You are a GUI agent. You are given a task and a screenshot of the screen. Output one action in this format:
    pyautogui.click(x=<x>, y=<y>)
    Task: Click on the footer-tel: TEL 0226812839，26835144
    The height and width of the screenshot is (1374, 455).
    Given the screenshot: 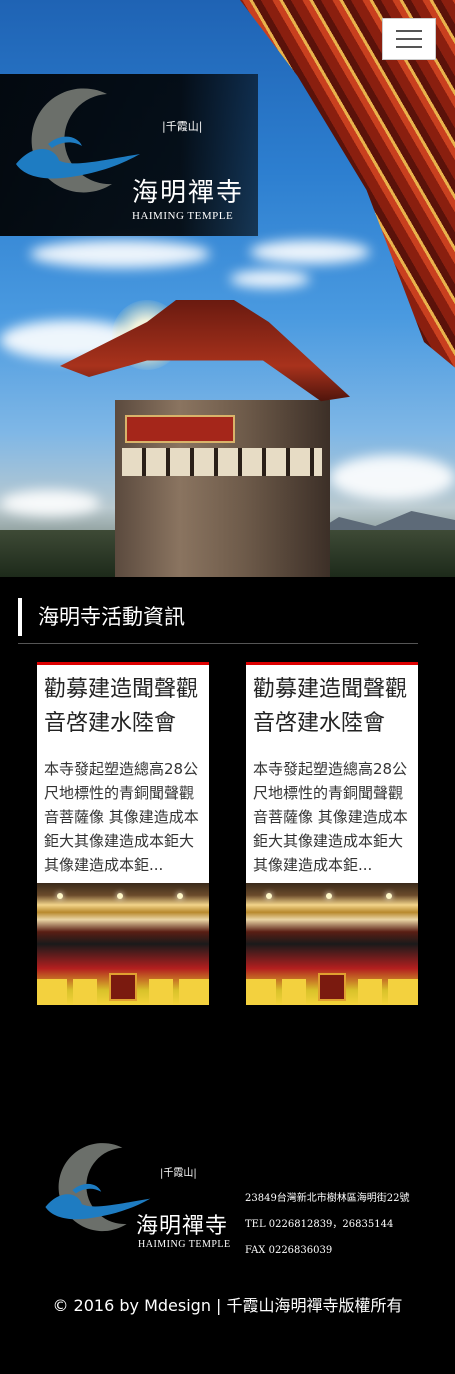 What is the action you would take?
    pyautogui.click(x=319, y=1224)
    